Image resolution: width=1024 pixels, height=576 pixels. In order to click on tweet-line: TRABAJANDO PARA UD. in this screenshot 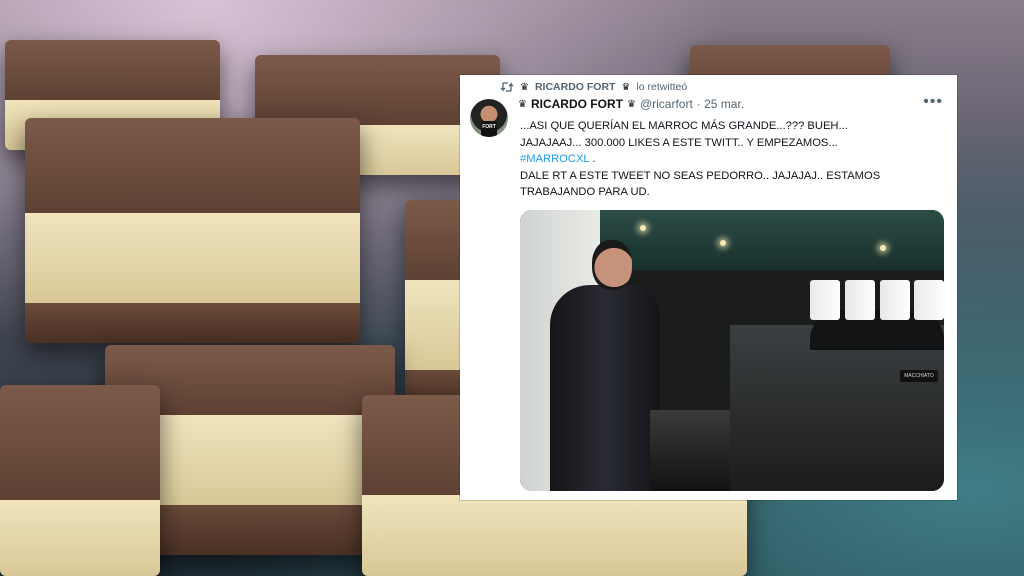, I will do `click(585, 192)`.